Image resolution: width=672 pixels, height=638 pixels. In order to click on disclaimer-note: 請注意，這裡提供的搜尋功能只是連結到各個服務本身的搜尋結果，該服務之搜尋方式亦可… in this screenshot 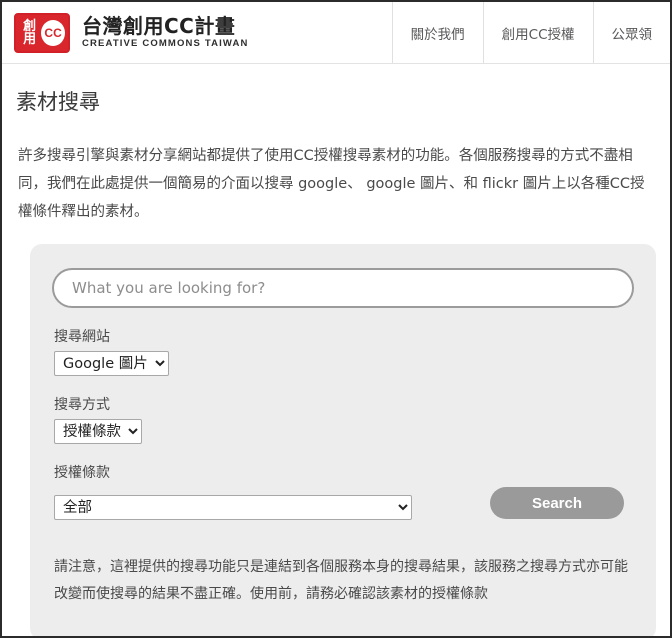, I will do `click(341, 580)`.